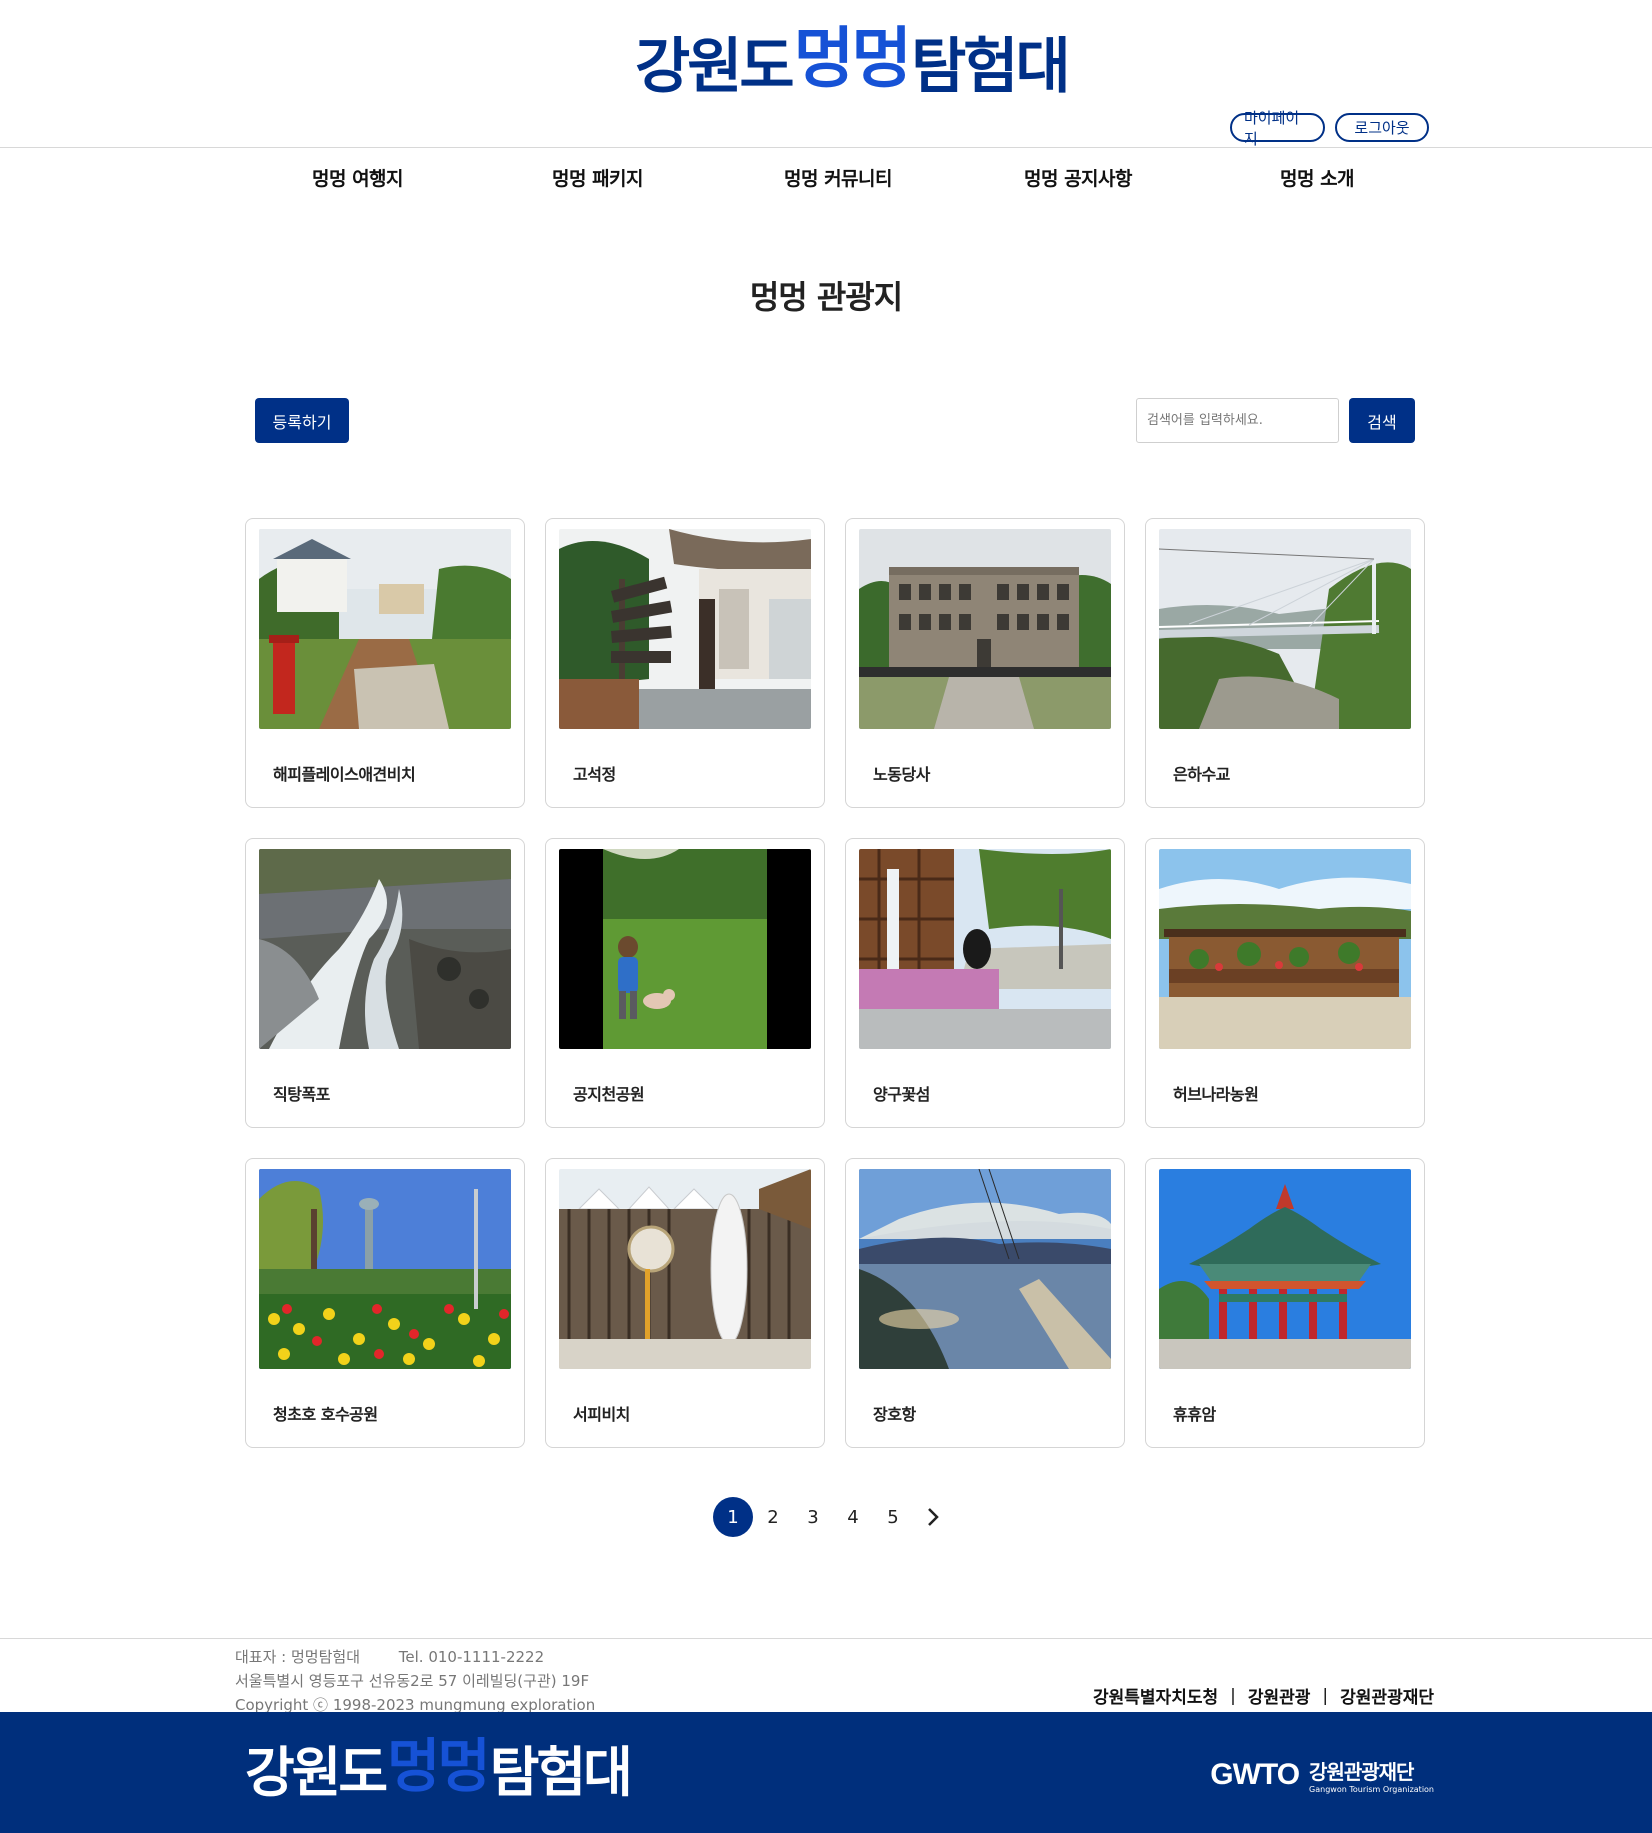  I want to click on logo-part-1: 강원도, so click(715, 67).